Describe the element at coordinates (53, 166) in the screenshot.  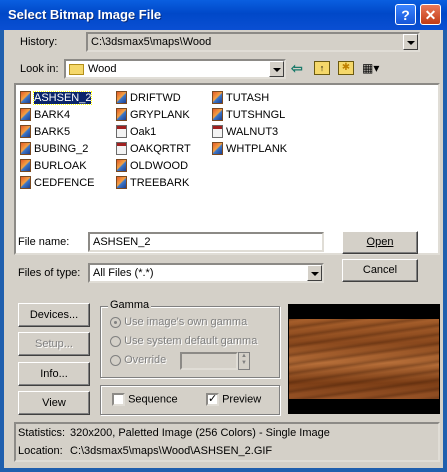
I see `list-item: BURLOAK` at that location.